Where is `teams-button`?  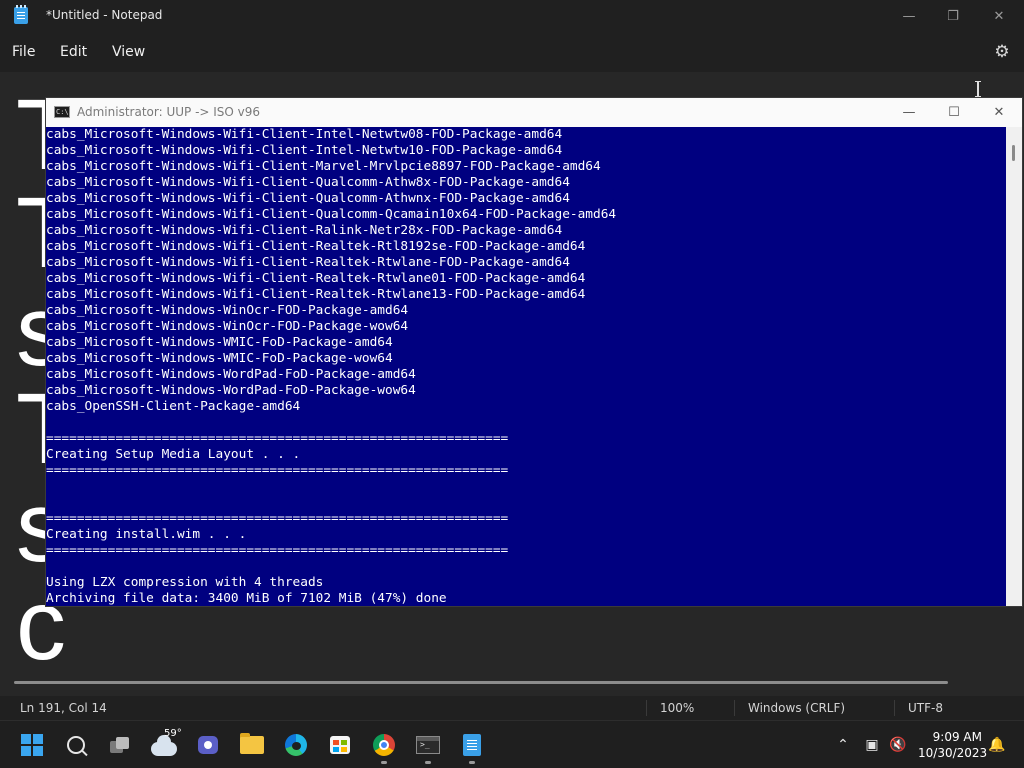
teams-button is located at coordinates (208, 745).